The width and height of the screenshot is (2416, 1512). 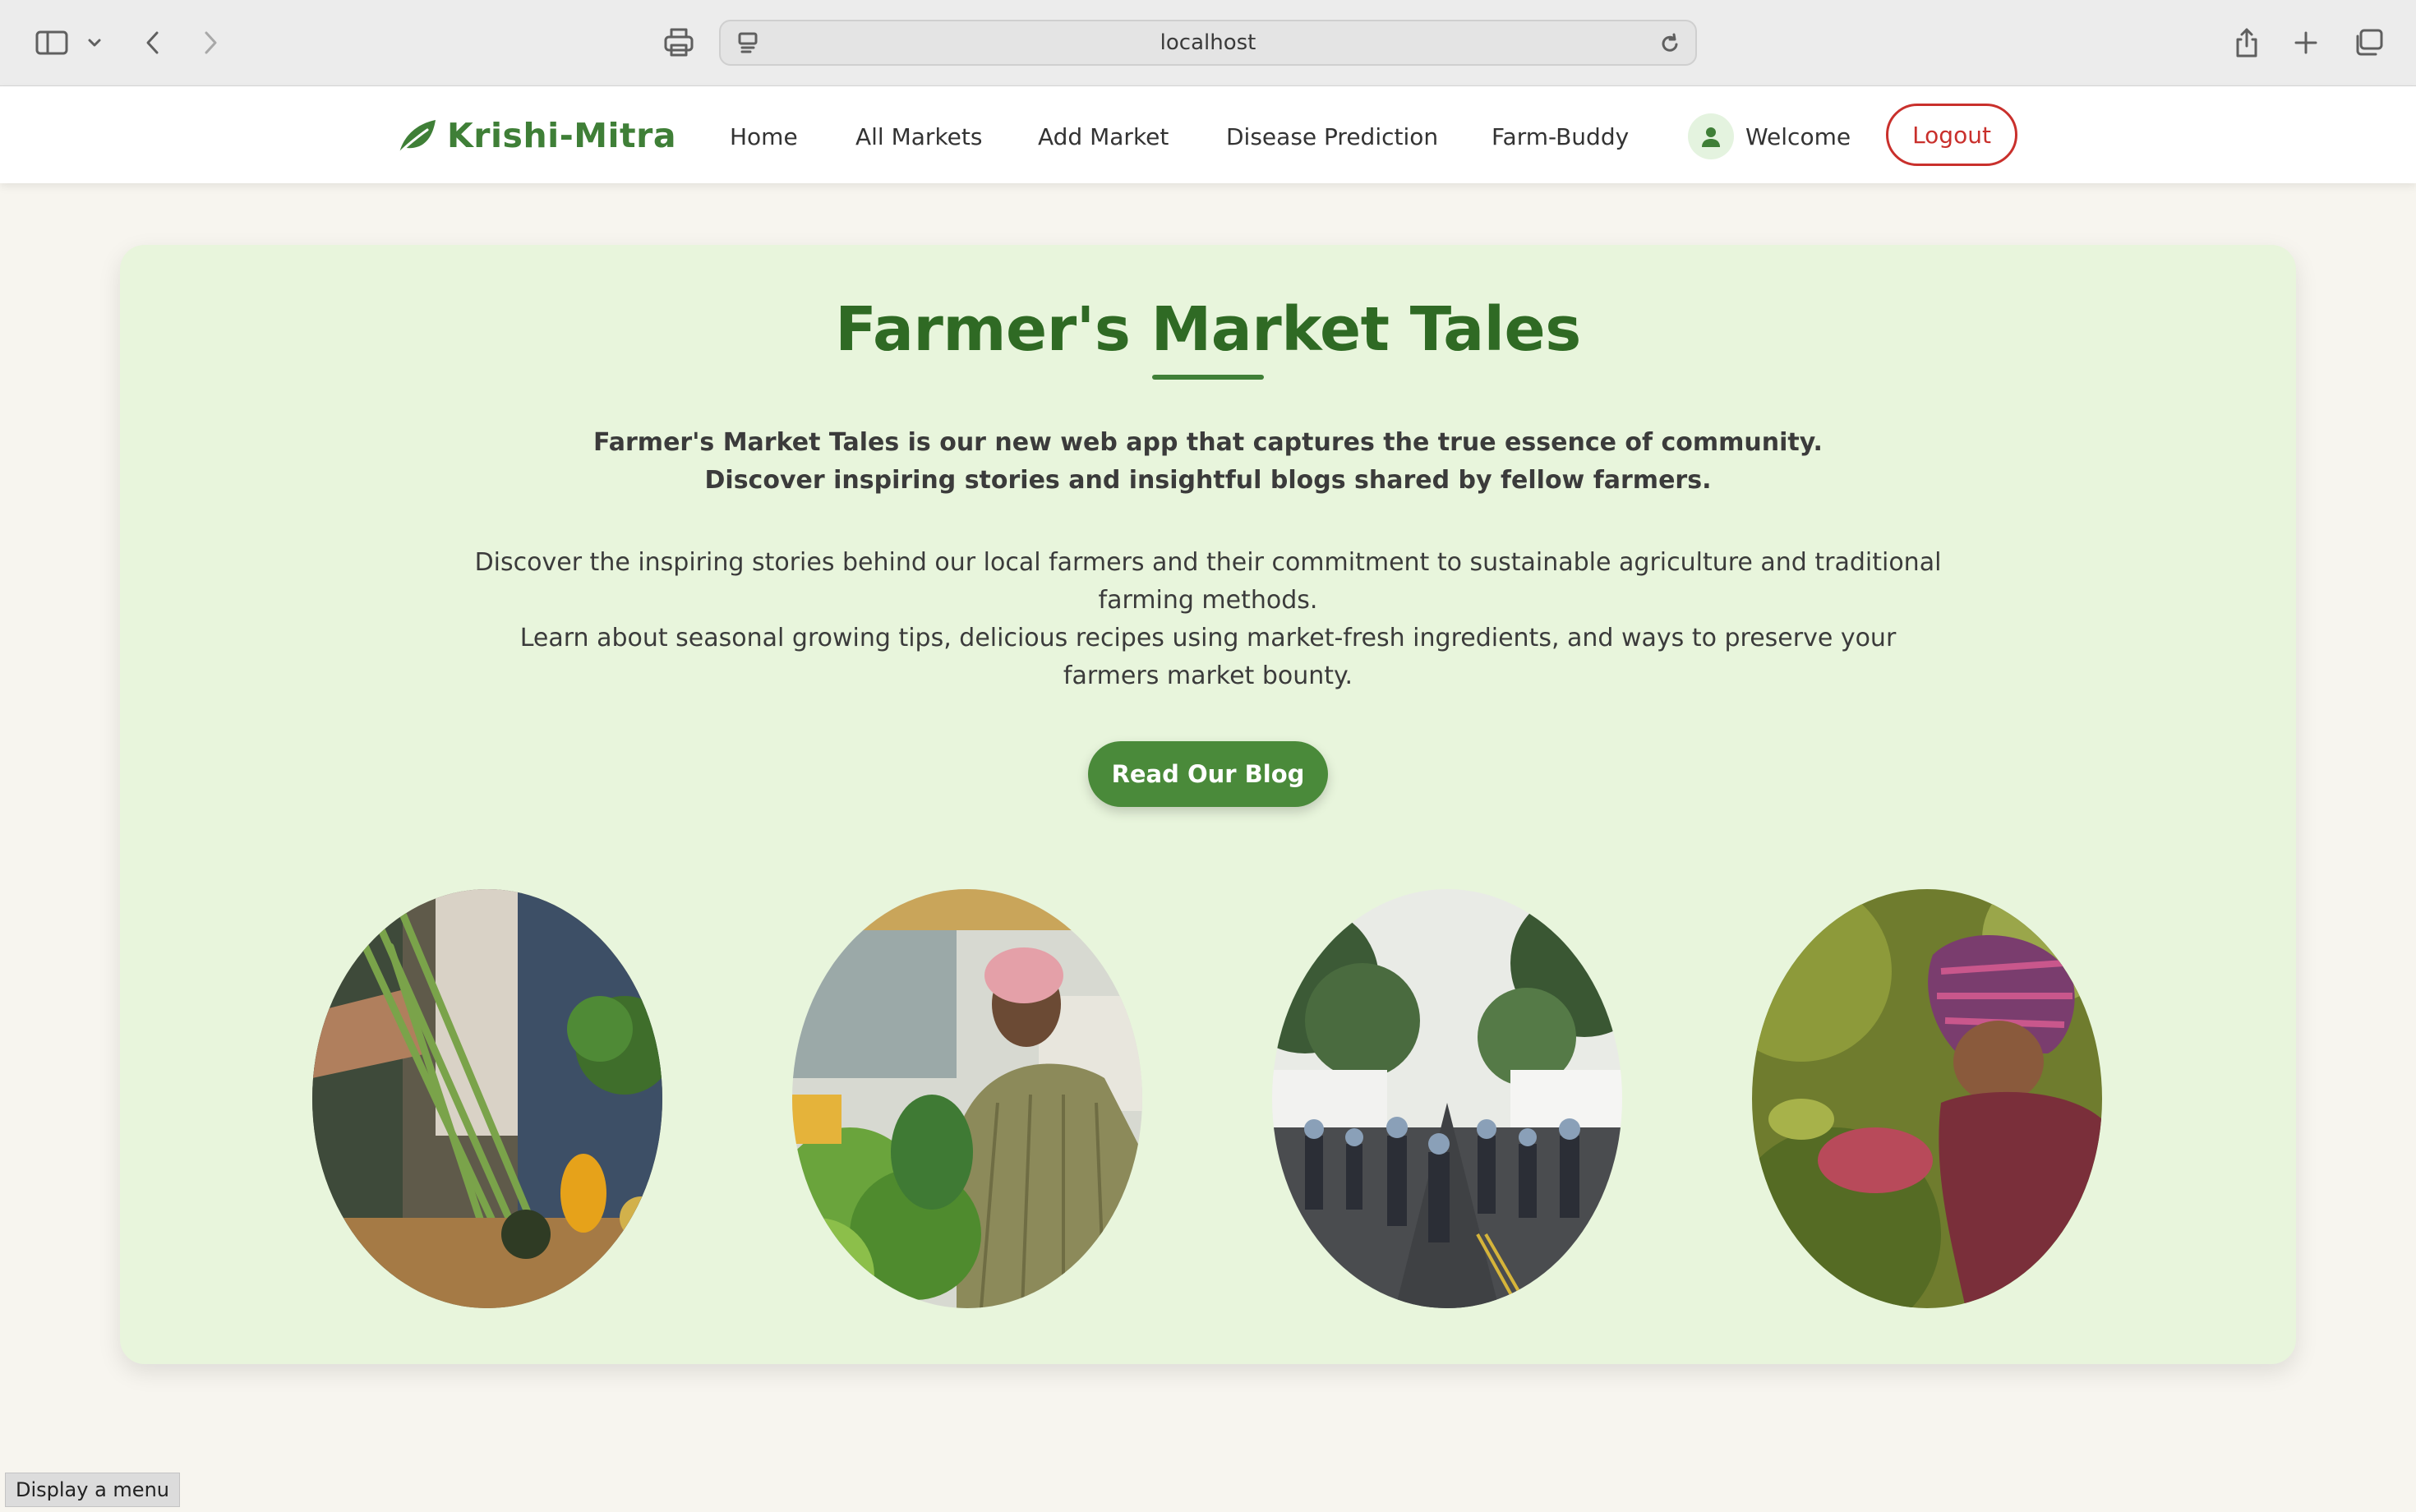 What do you see at coordinates (1711, 136) in the screenshot?
I see `user-icon` at bounding box center [1711, 136].